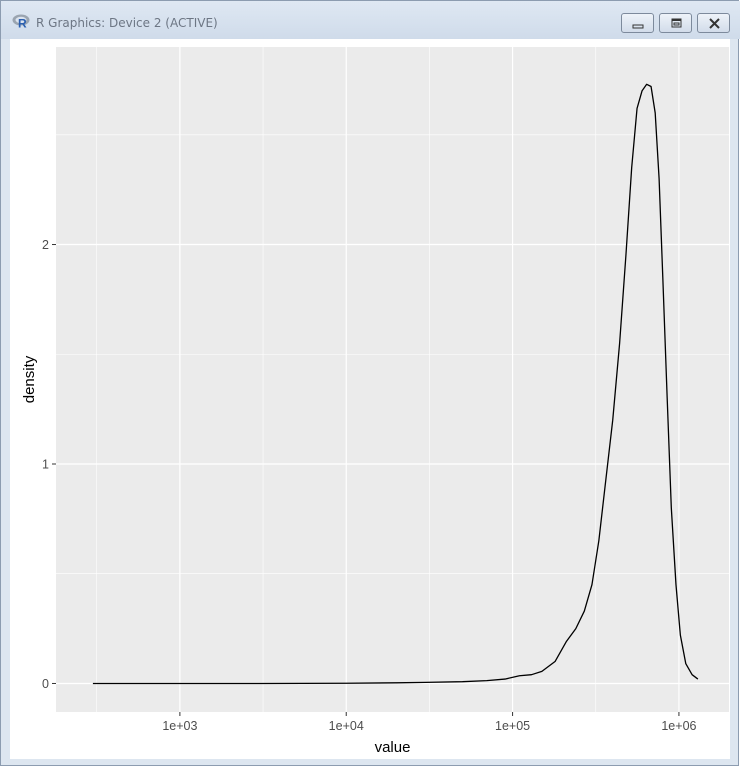  What do you see at coordinates (29, 379) in the screenshot?
I see `y-axis-label: density` at bounding box center [29, 379].